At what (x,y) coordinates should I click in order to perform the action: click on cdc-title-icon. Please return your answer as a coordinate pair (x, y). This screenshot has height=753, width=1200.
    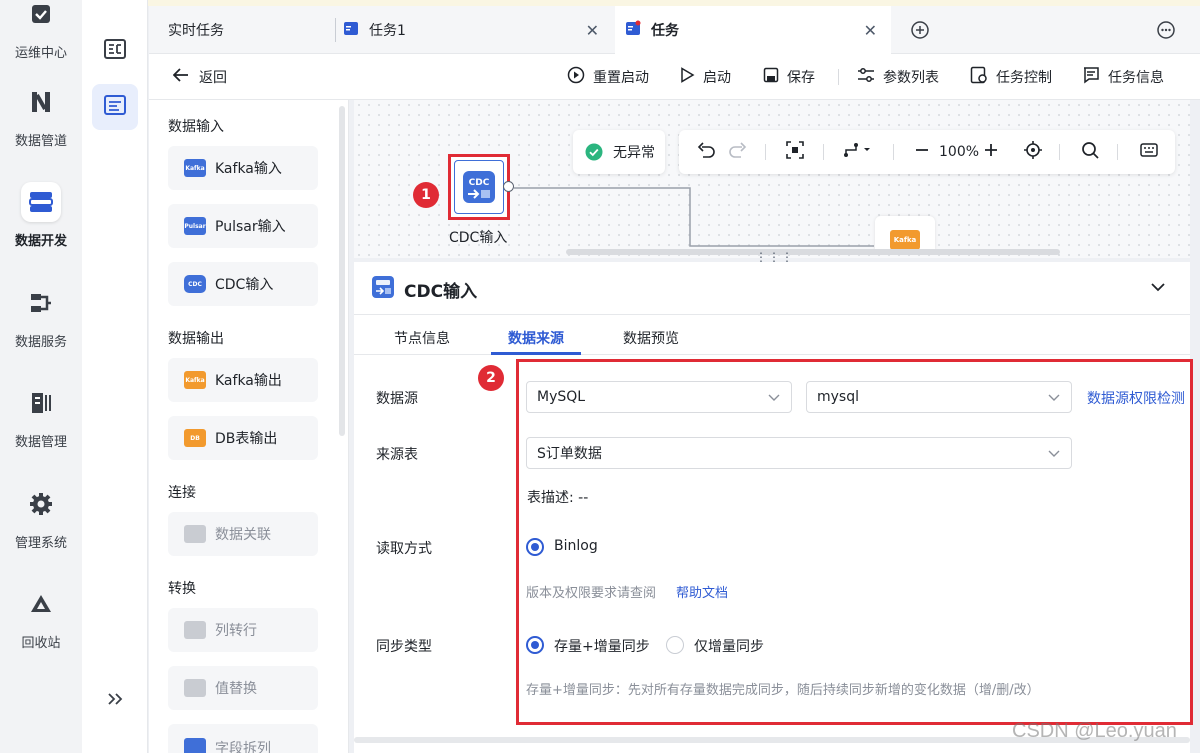
    Looking at the image, I should click on (383, 287).